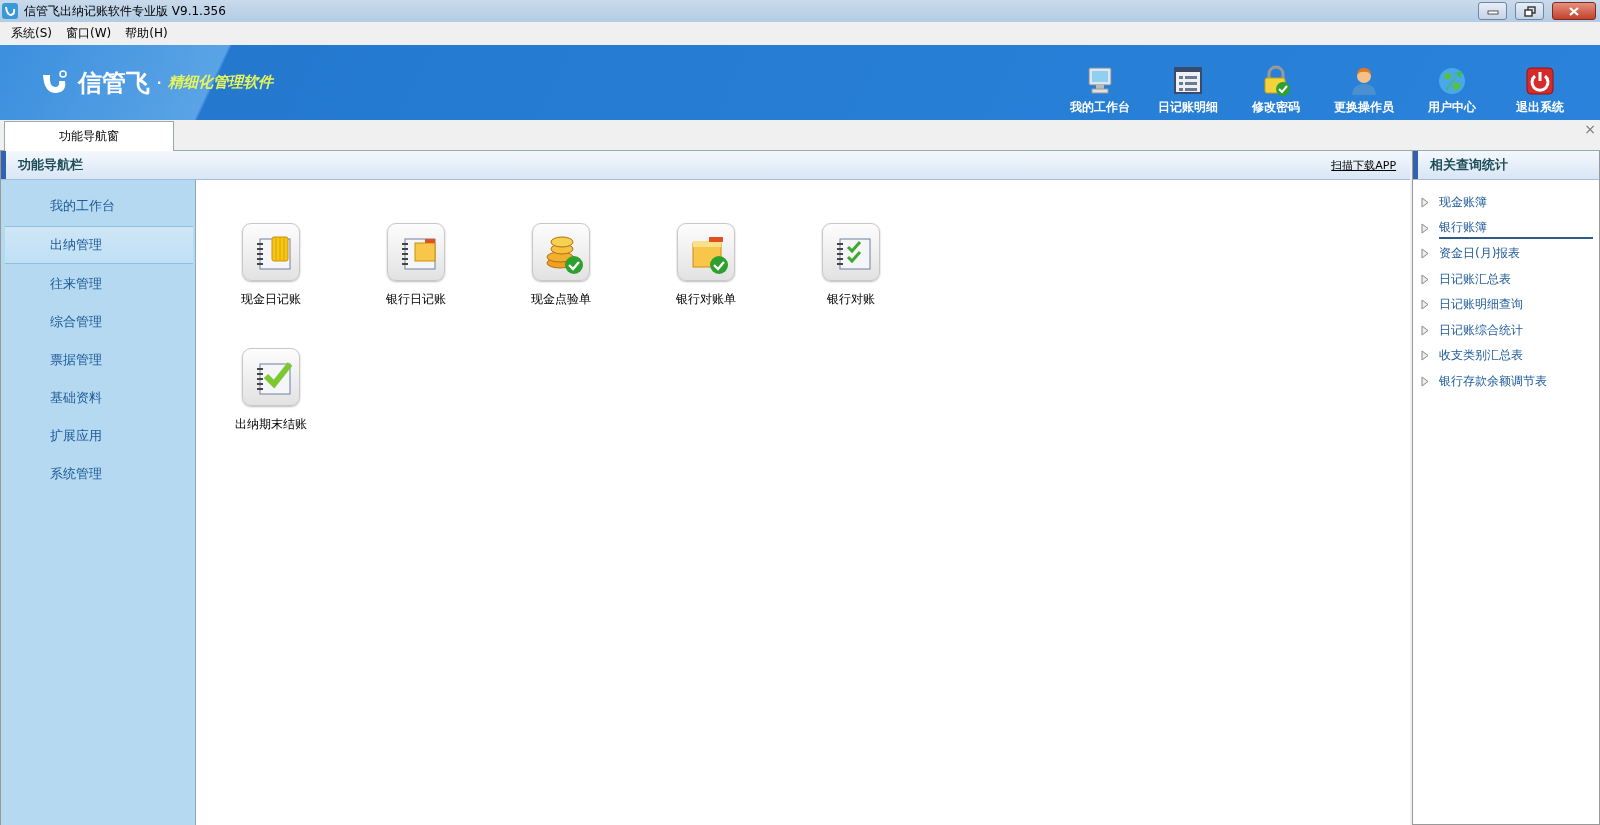 The image size is (1600, 825). I want to click on function-label: 现金点验单, so click(561, 299).